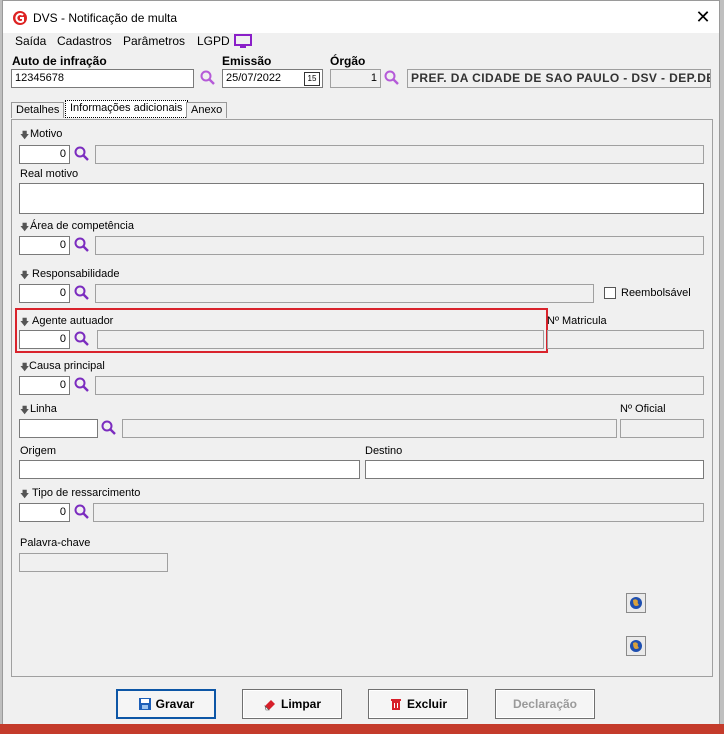 The height and width of the screenshot is (734, 724). Describe the element at coordinates (44, 293) in the screenshot. I see `responsabilidade-code-input: 0` at that location.